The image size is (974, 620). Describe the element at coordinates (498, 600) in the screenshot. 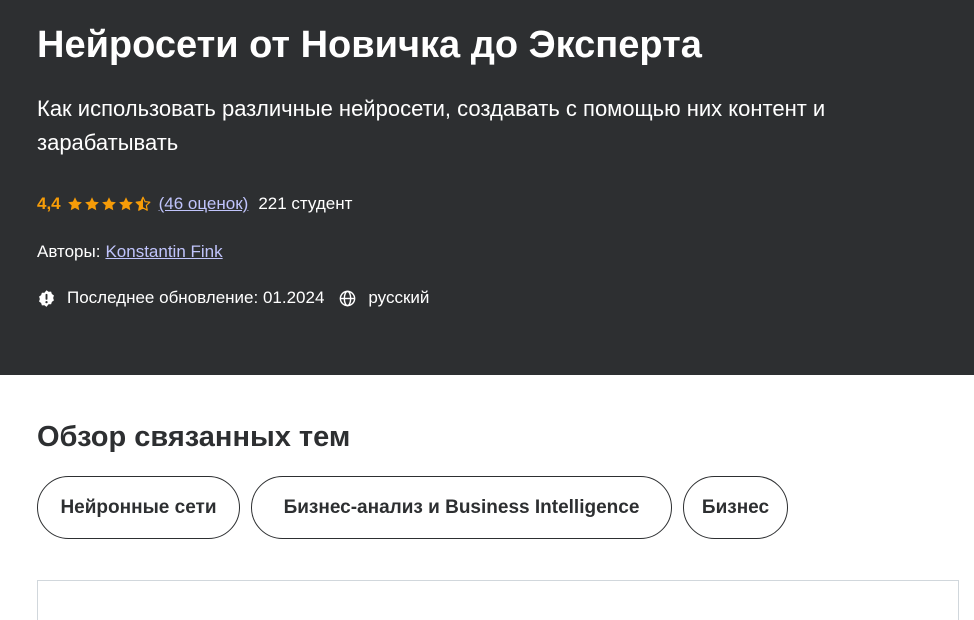

I see `content-card` at that location.